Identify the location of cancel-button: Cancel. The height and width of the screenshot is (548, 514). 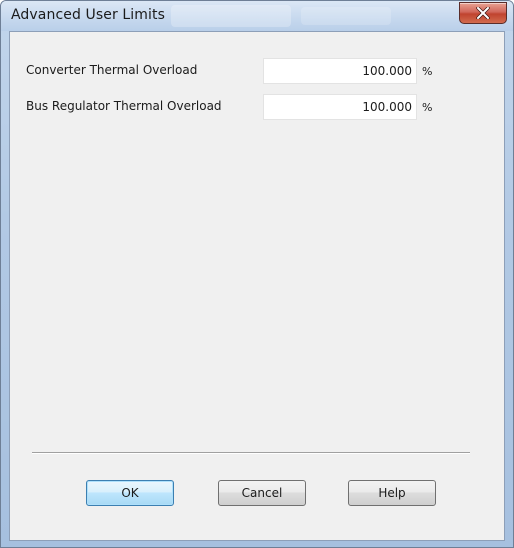
(262, 493).